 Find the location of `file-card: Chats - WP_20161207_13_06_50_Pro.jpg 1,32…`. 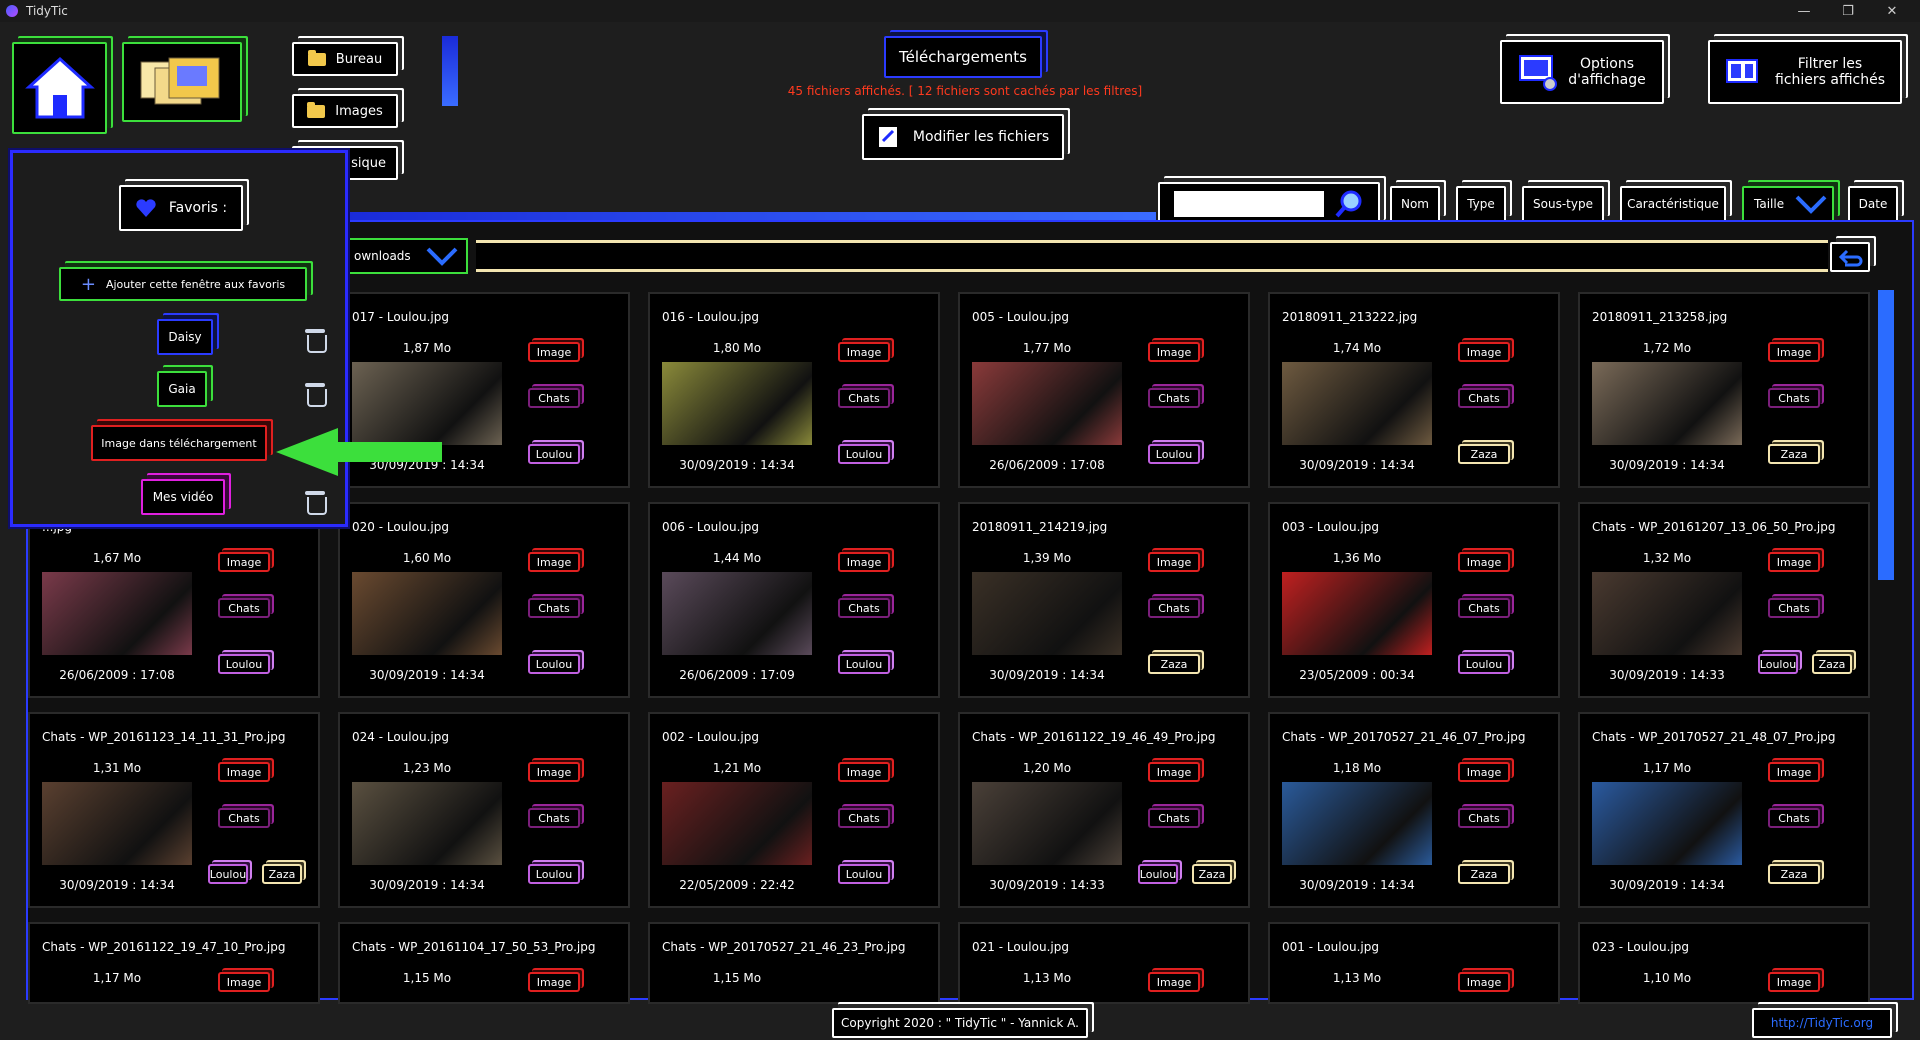

file-card: Chats - WP_20161207_13_06_50_Pro.jpg 1,32… is located at coordinates (1724, 600).